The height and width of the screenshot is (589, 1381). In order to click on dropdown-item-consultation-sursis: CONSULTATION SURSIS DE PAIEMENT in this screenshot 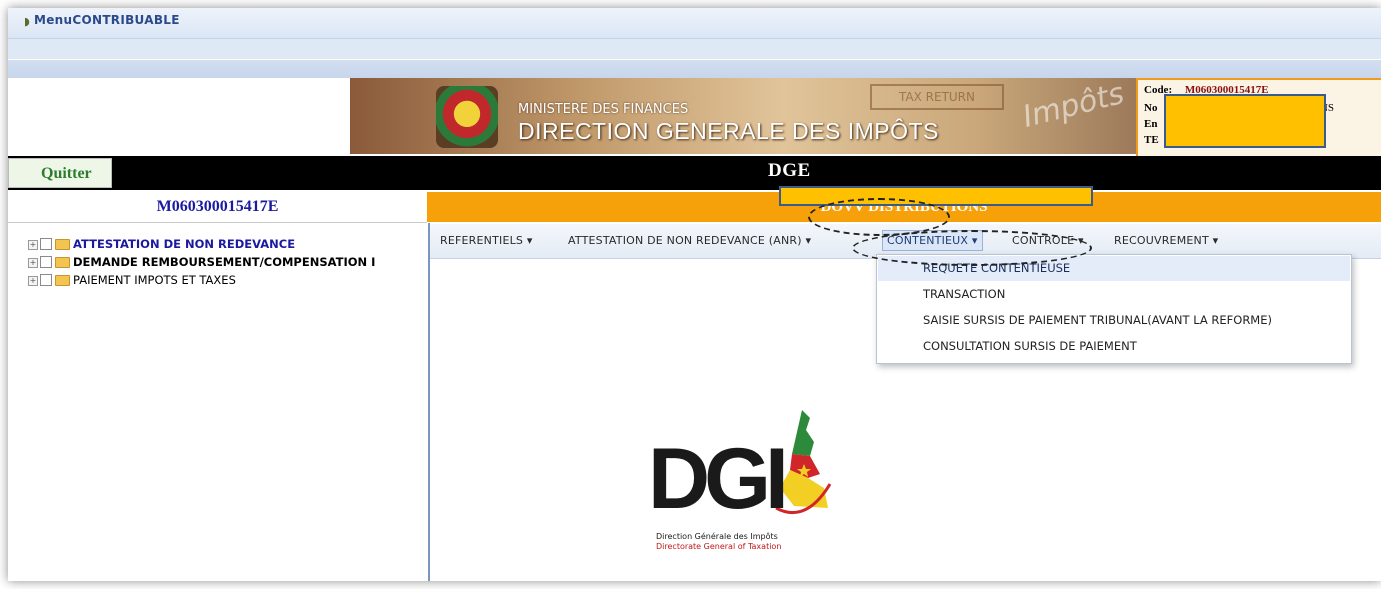, I will do `click(1114, 346)`.